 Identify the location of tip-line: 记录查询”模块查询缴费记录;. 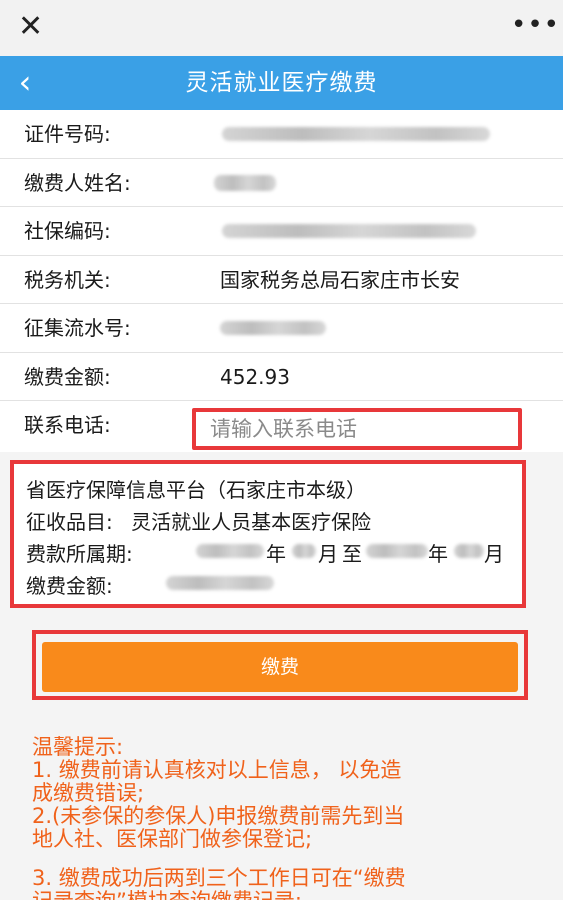
(287, 895).